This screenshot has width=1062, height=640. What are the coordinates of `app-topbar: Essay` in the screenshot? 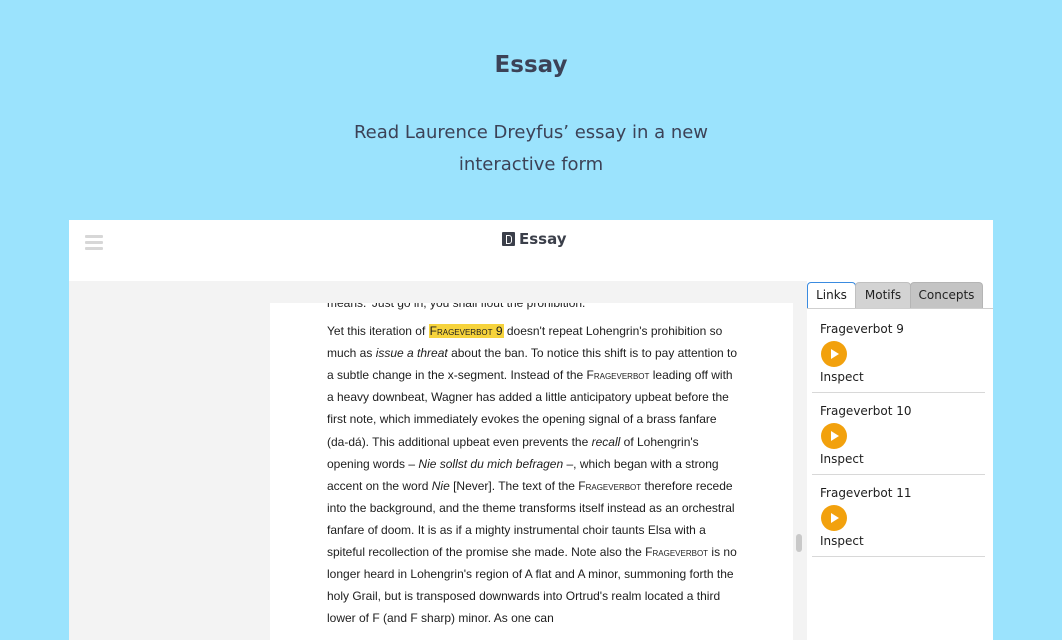 It's located at (531, 250).